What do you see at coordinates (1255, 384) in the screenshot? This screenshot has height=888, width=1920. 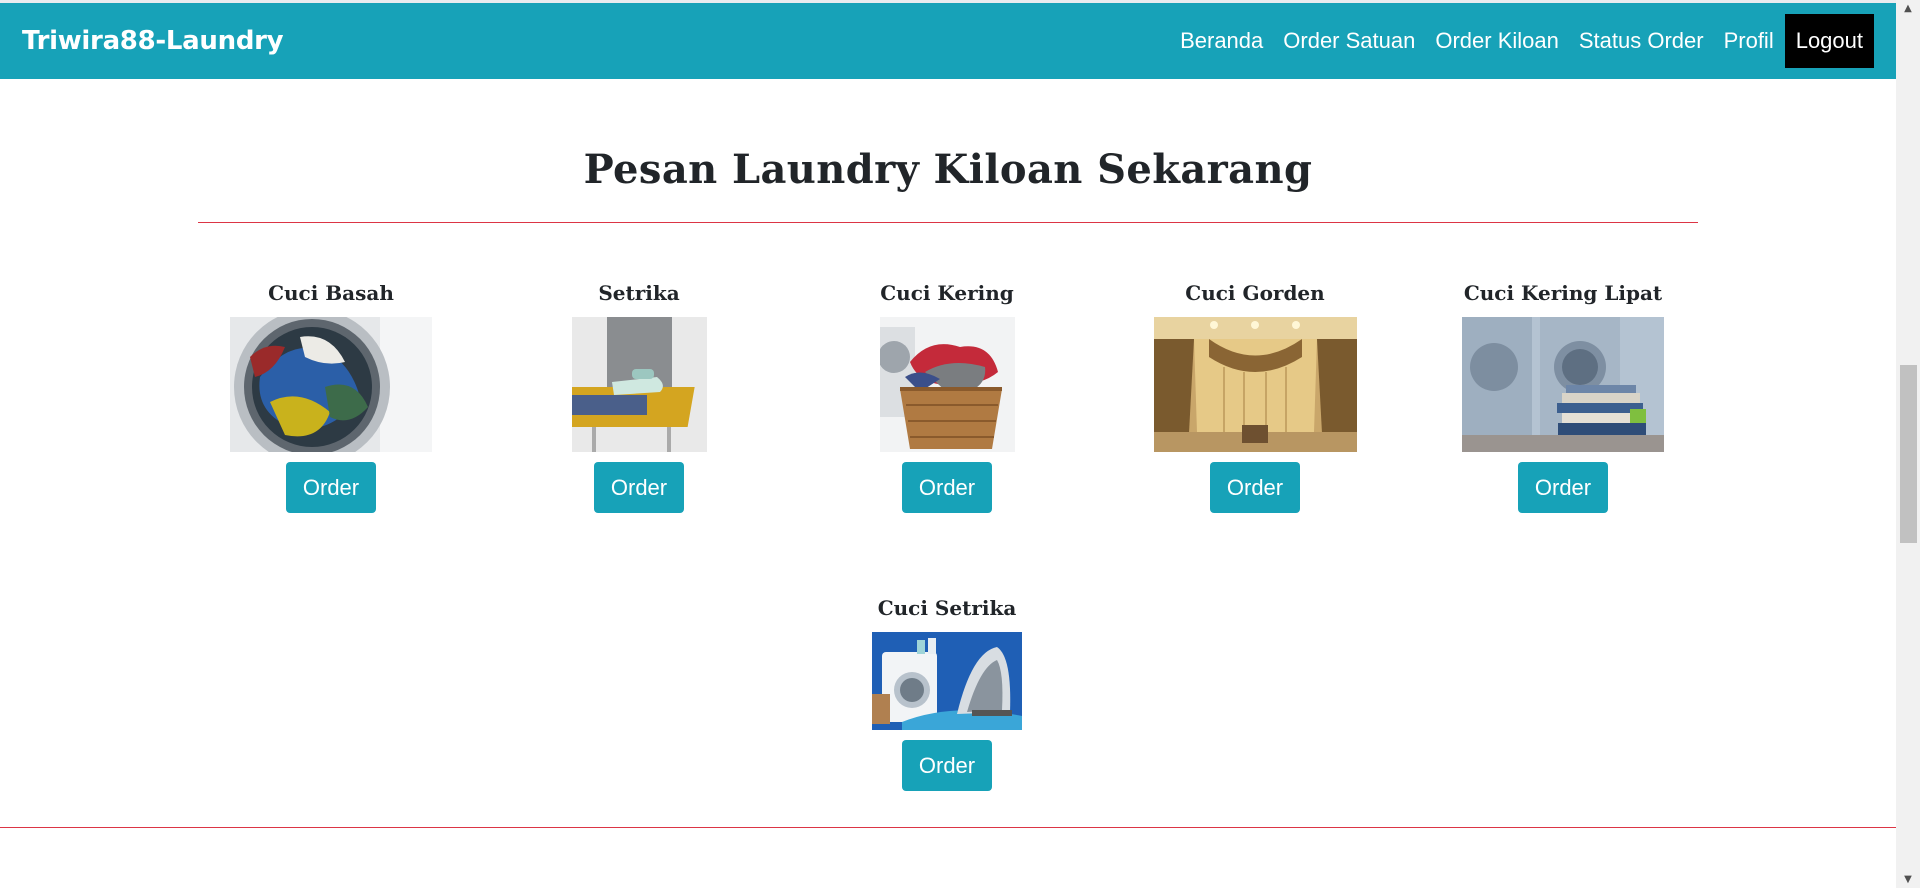 I see `curtains-image` at bounding box center [1255, 384].